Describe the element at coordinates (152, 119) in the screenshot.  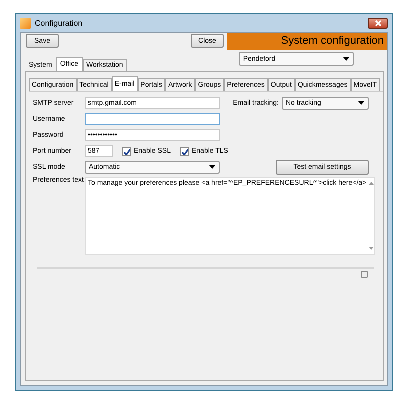
I see `text-field` at that location.